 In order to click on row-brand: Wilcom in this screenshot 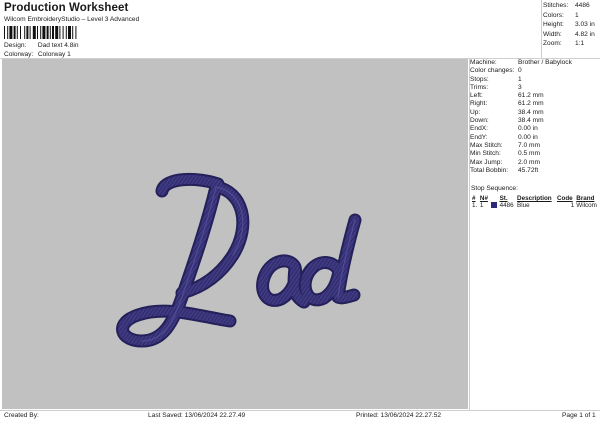, I will do `click(586, 205)`.